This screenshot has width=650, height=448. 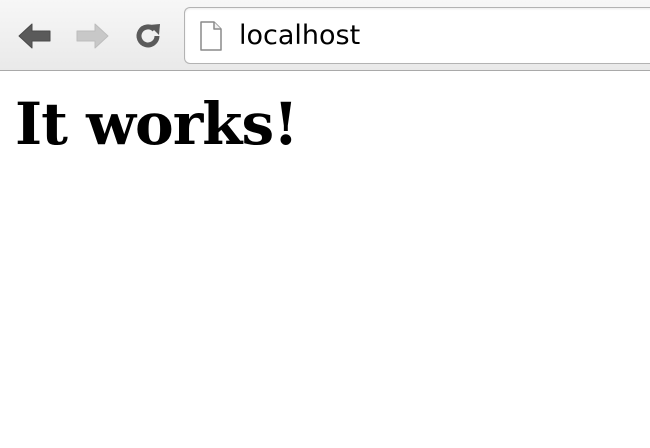 I want to click on reload-button, so click(x=148, y=36).